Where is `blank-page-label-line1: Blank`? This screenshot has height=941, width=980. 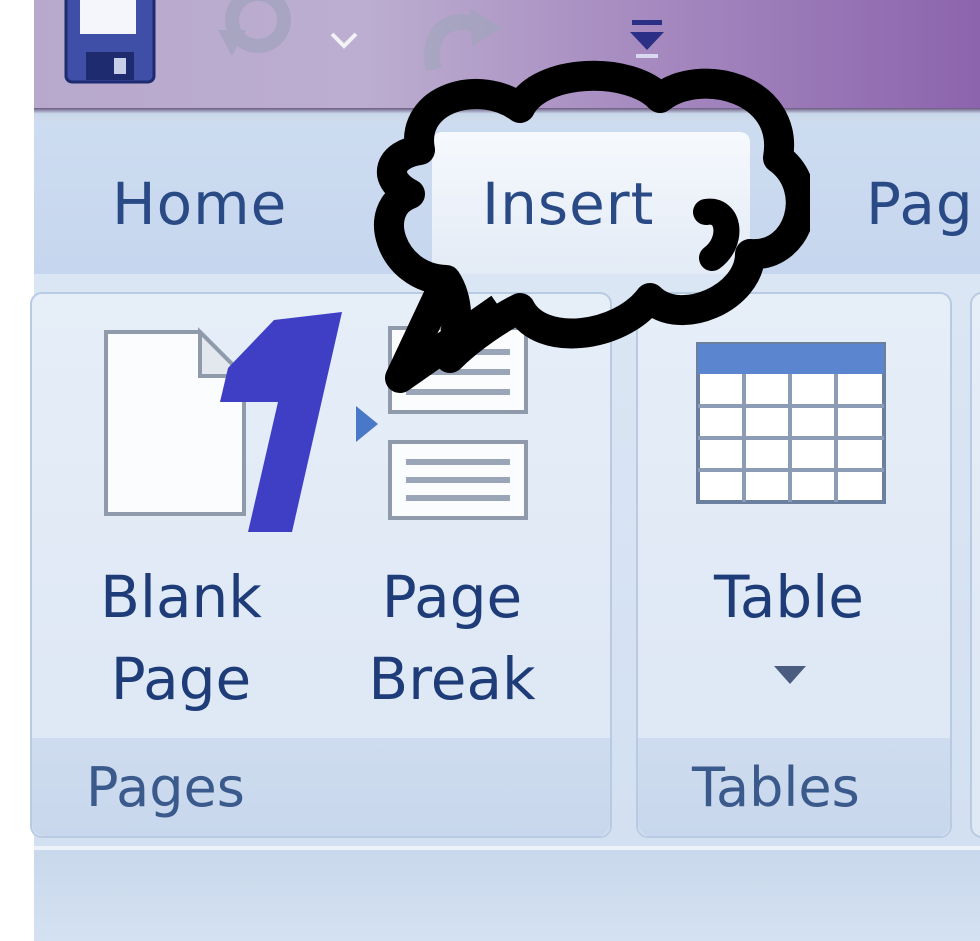 blank-page-label-line1: Blank is located at coordinates (181, 597).